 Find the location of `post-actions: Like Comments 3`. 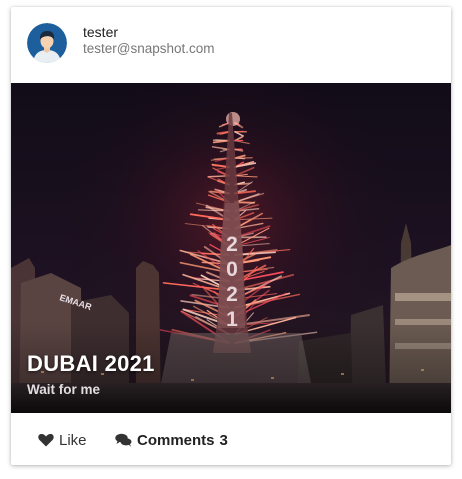

post-actions: Like Comments 3 is located at coordinates (231, 439).